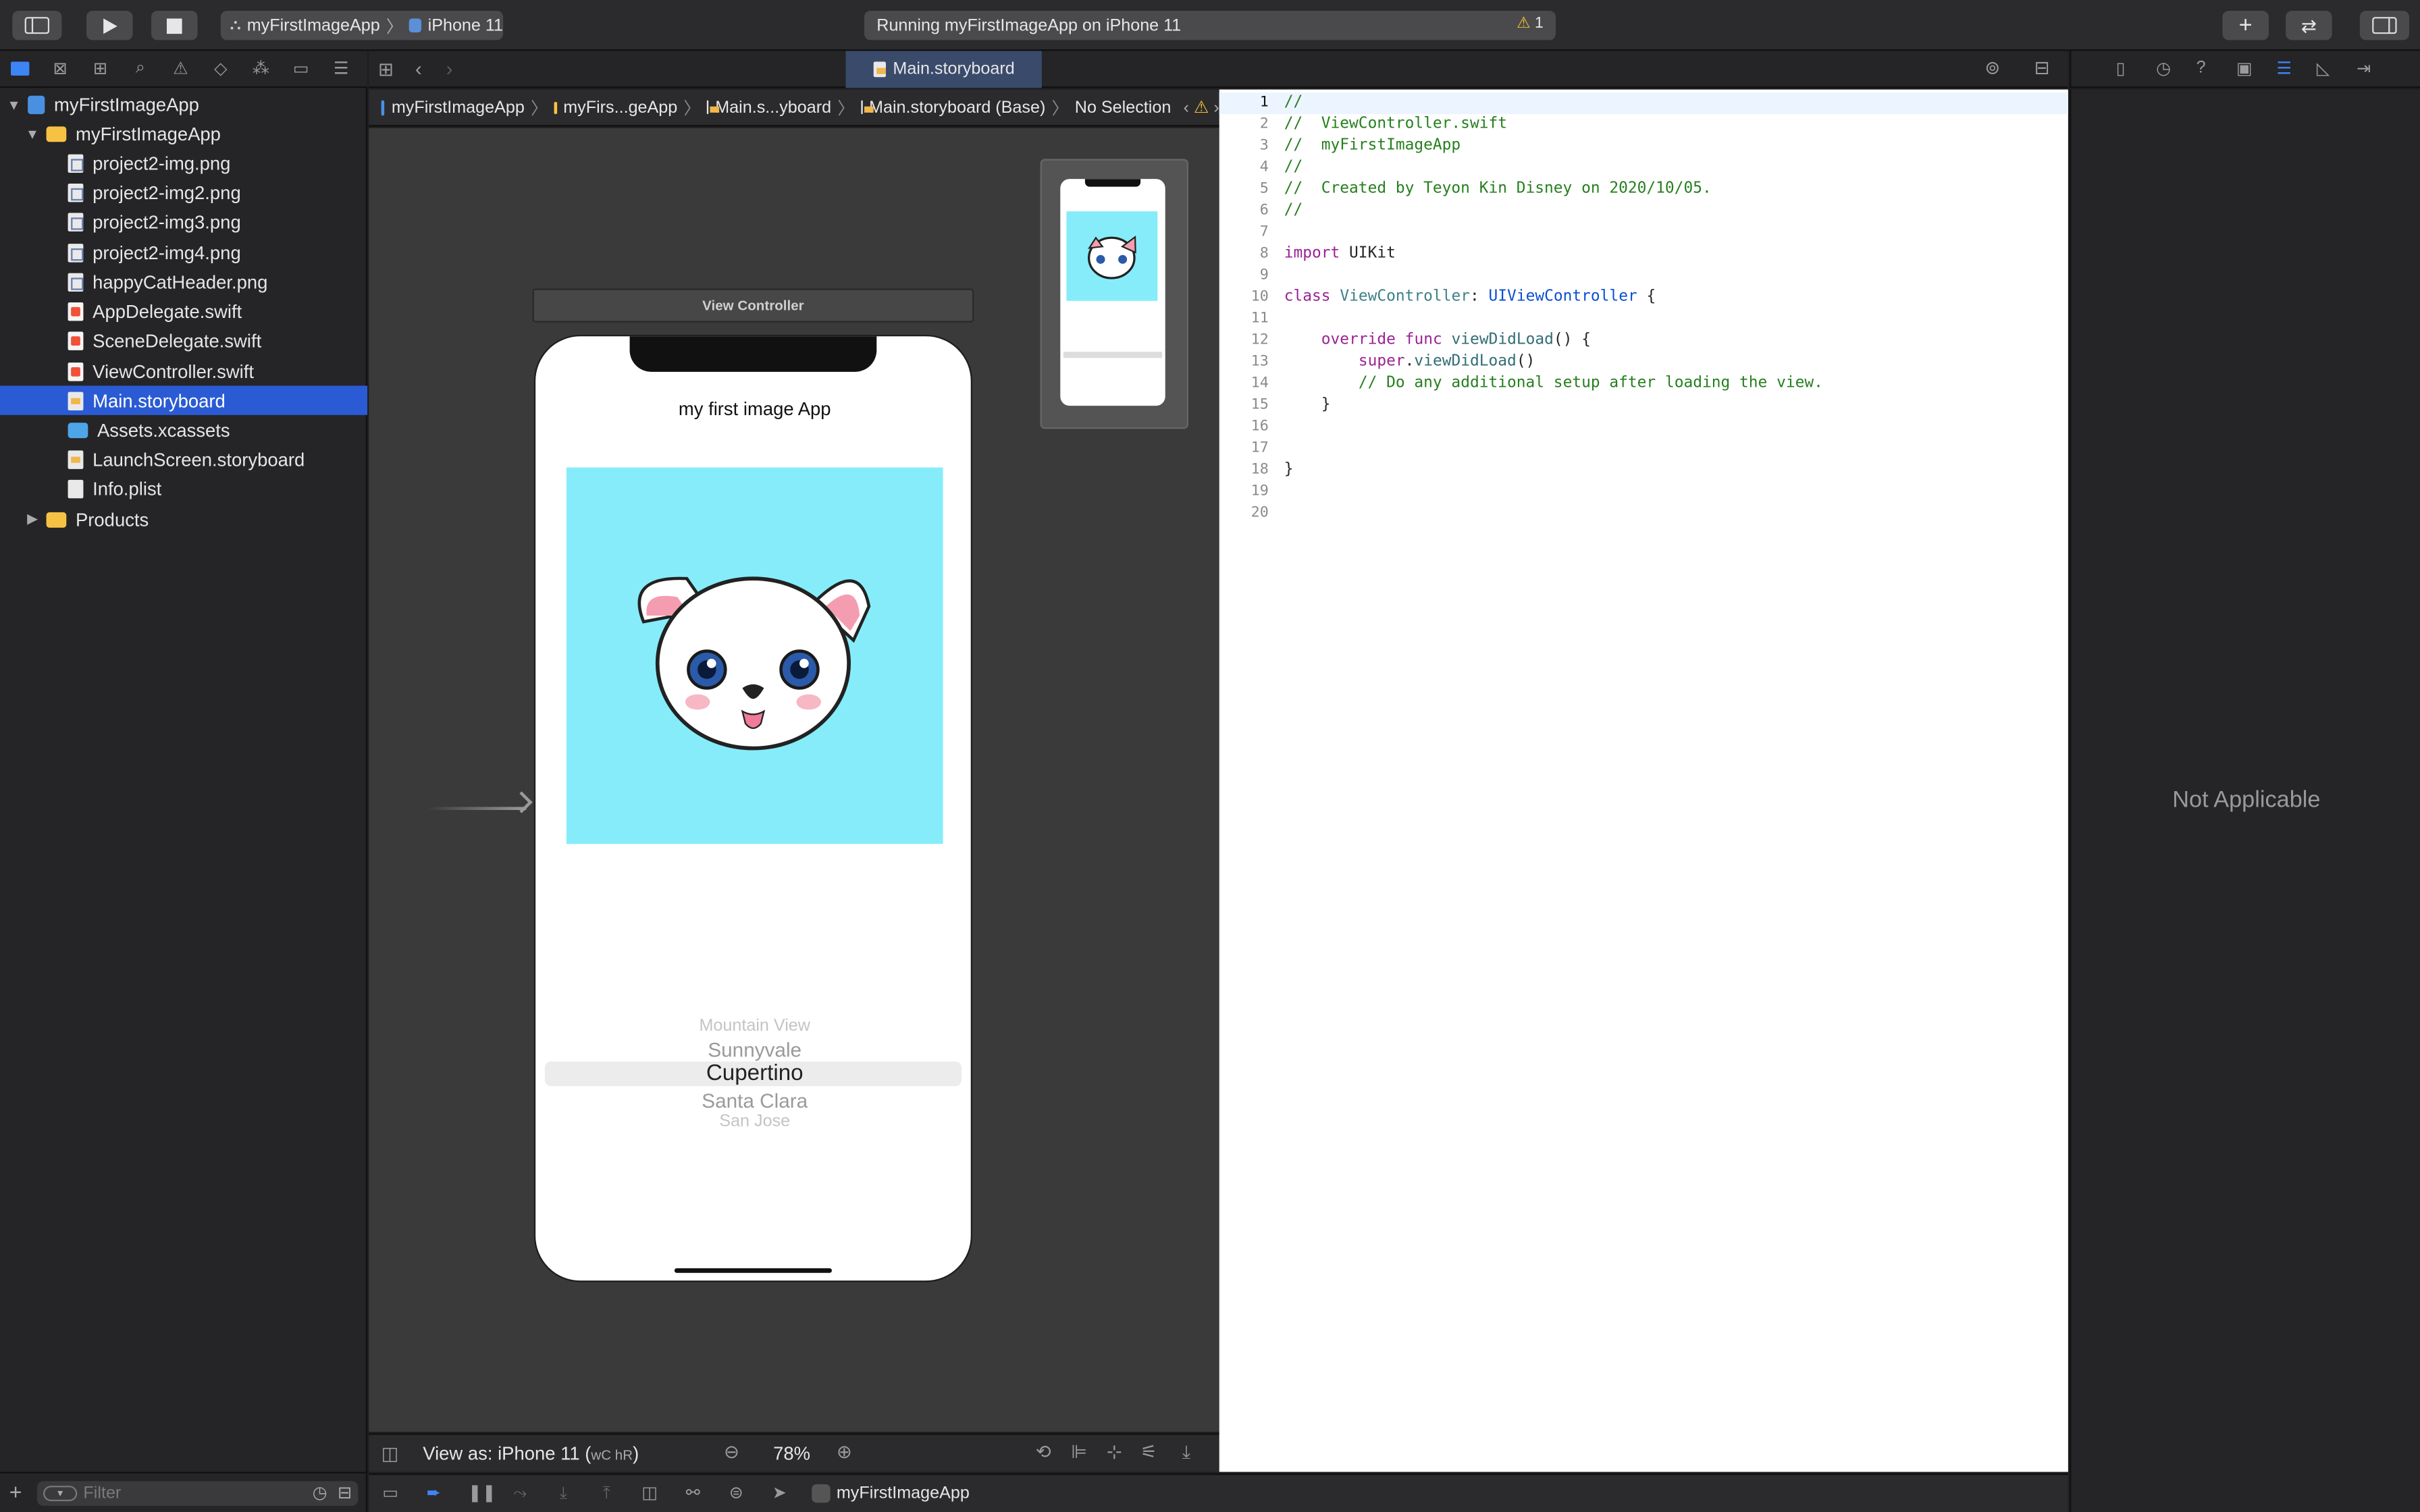  Describe the element at coordinates (183, 310) in the screenshot. I see `tree-row-file: AppDelegate.swift` at that location.